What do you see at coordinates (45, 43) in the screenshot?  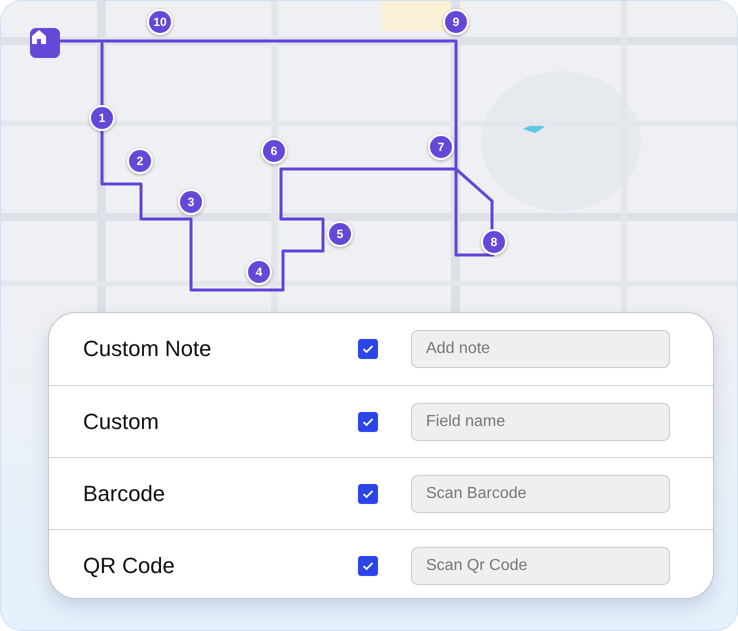 I see `home-icon` at bounding box center [45, 43].